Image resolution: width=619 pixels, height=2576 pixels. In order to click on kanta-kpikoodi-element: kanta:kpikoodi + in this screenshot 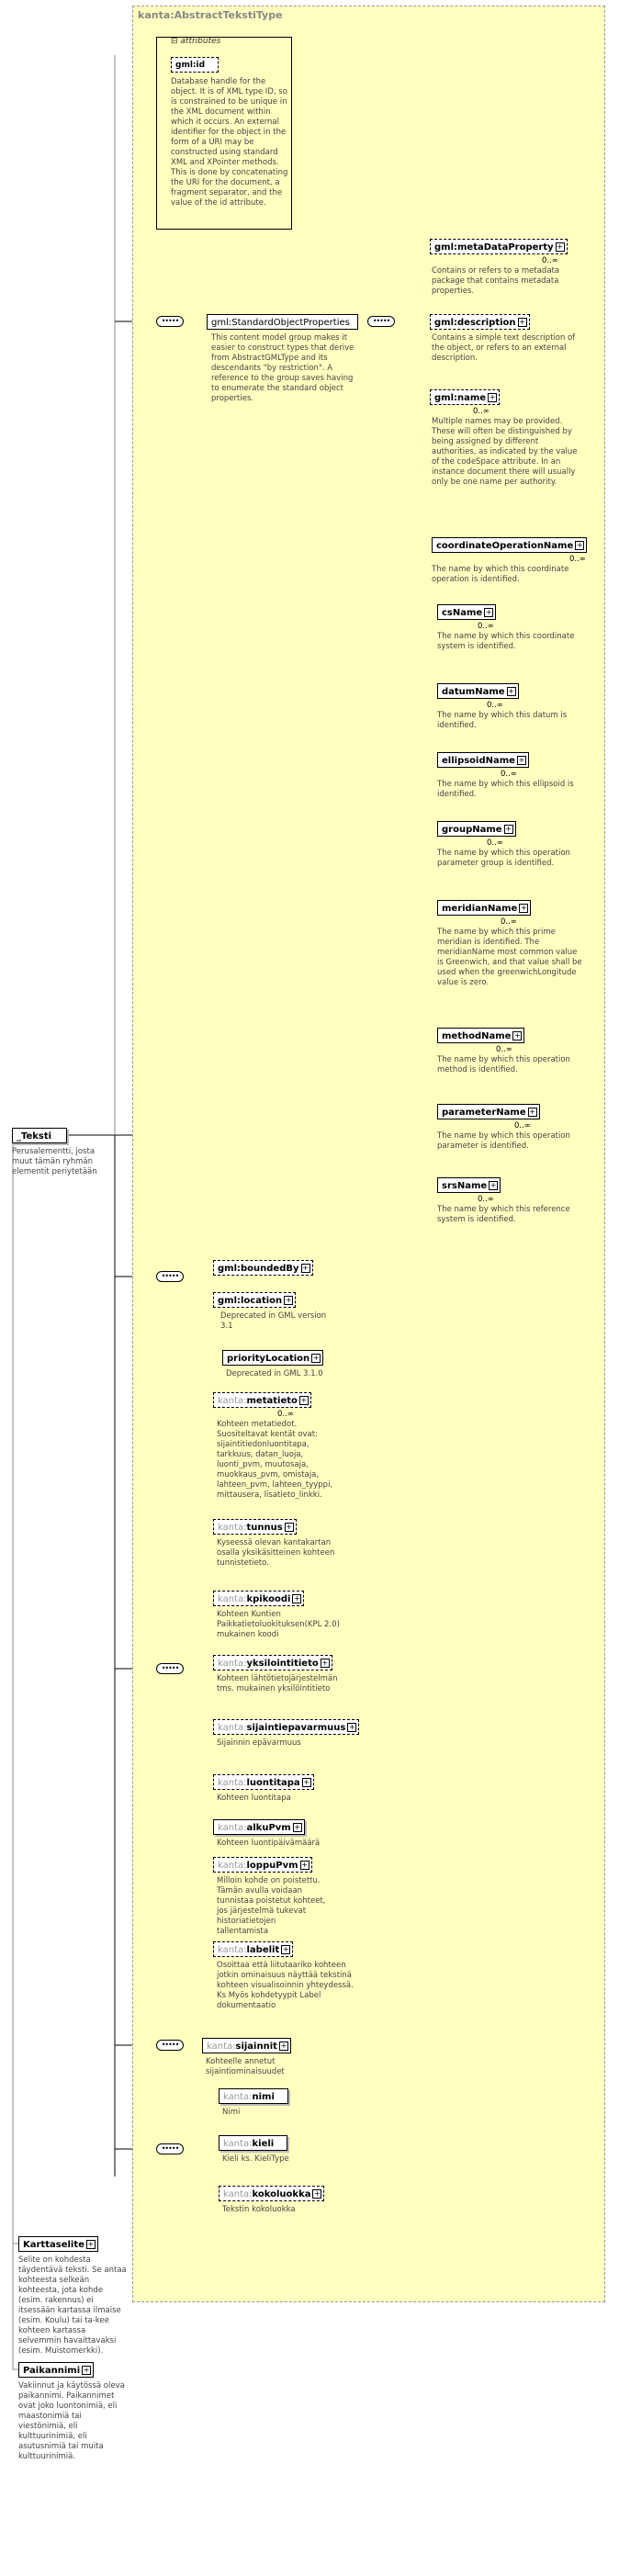, I will do `click(259, 1598)`.